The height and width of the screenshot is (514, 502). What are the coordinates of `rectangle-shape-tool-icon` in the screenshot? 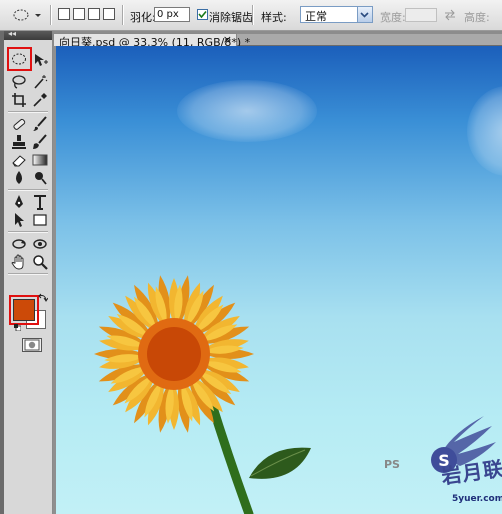 It's located at (40, 220).